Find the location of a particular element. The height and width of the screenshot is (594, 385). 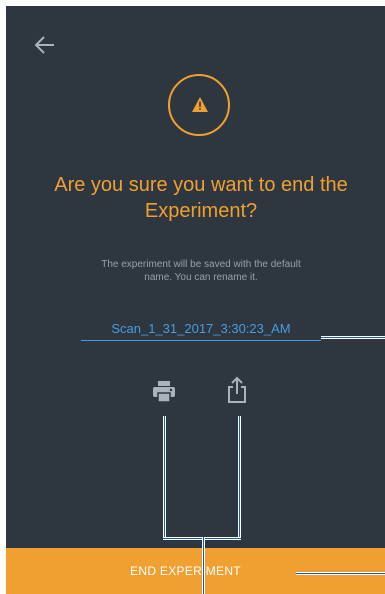

experiment-name-input is located at coordinates (201, 328).